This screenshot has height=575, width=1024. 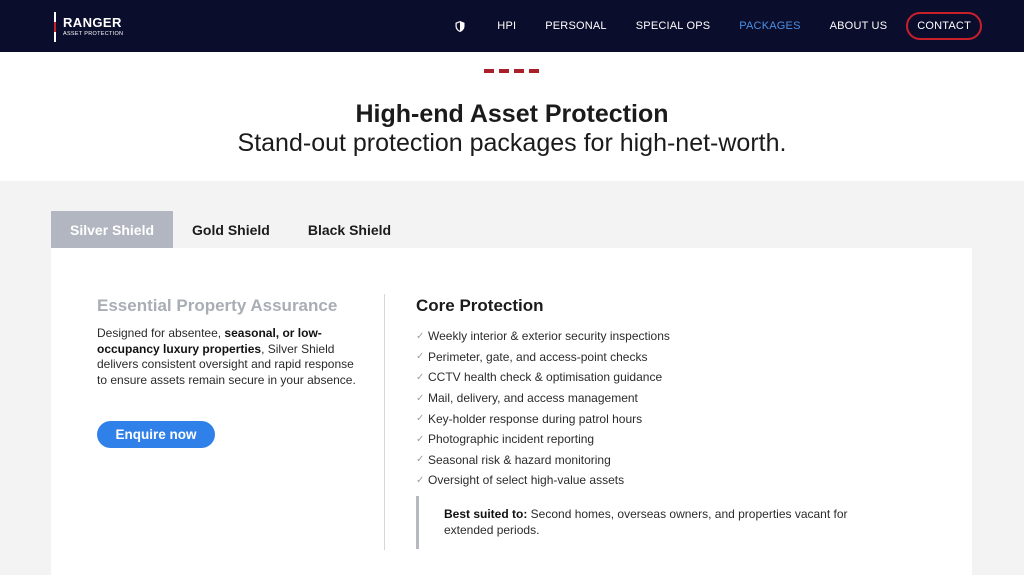 What do you see at coordinates (769, 26) in the screenshot?
I see `nav-link-packages: PACKAGES` at bounding box center [769, 26].